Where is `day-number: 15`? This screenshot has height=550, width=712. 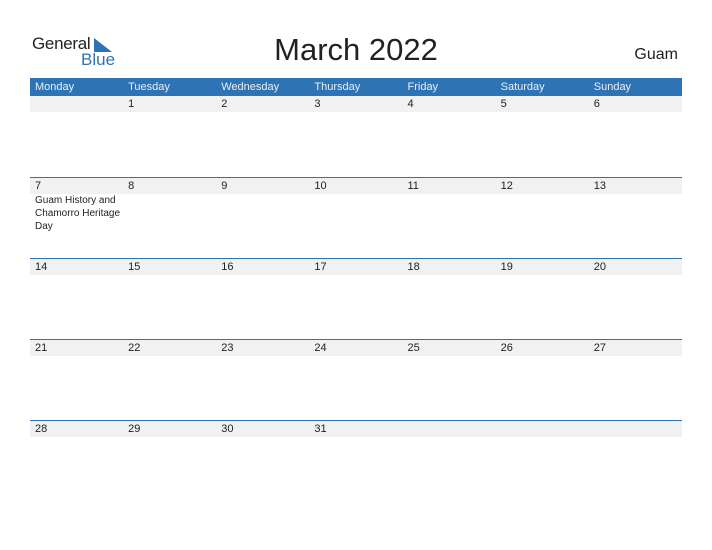
day-number: 15 is located at coordinates (134, 267).